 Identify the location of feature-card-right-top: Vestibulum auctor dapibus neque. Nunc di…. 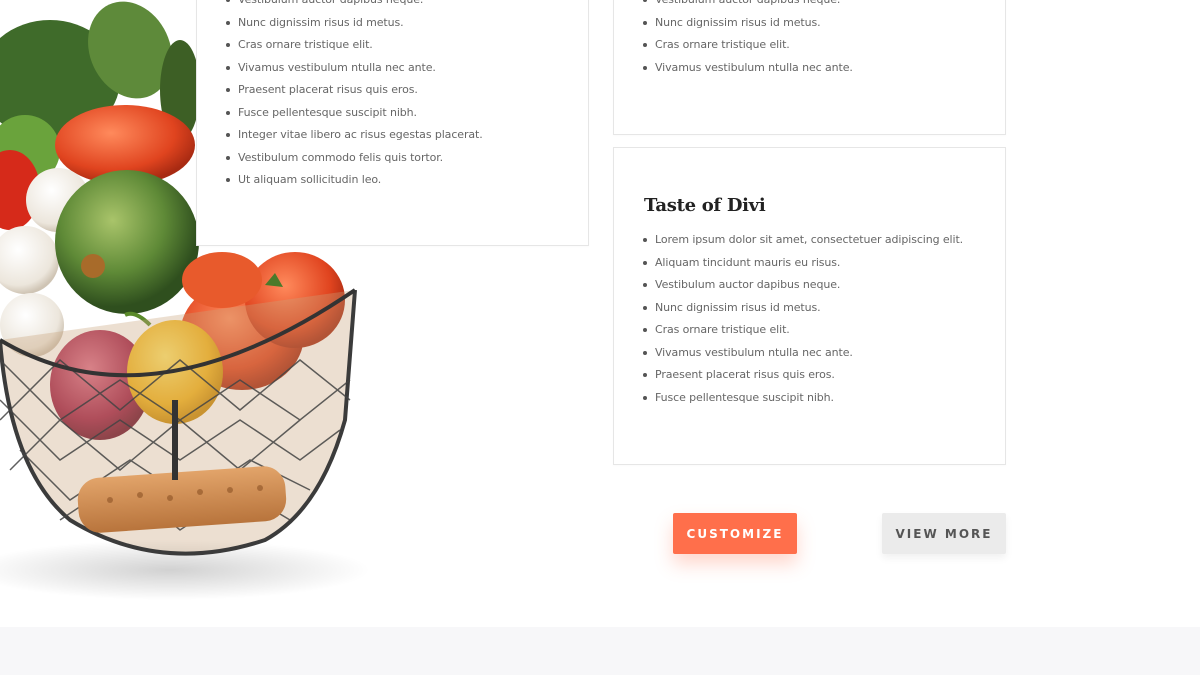
(809, 67).